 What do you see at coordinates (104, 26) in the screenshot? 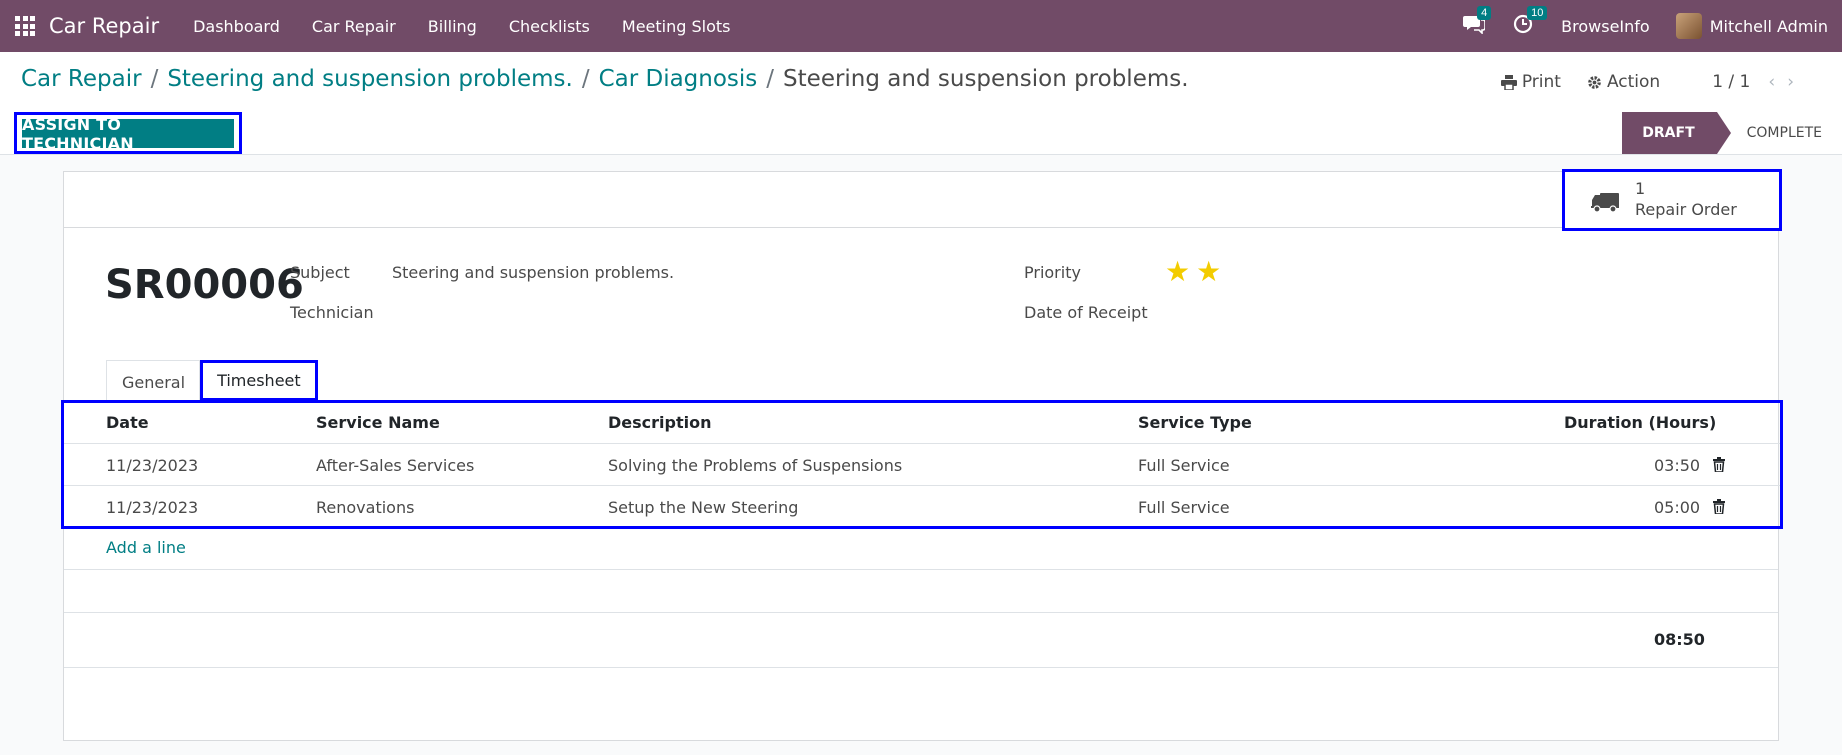
I see `app-title: Car Repair` at bounding box center [104, 26].